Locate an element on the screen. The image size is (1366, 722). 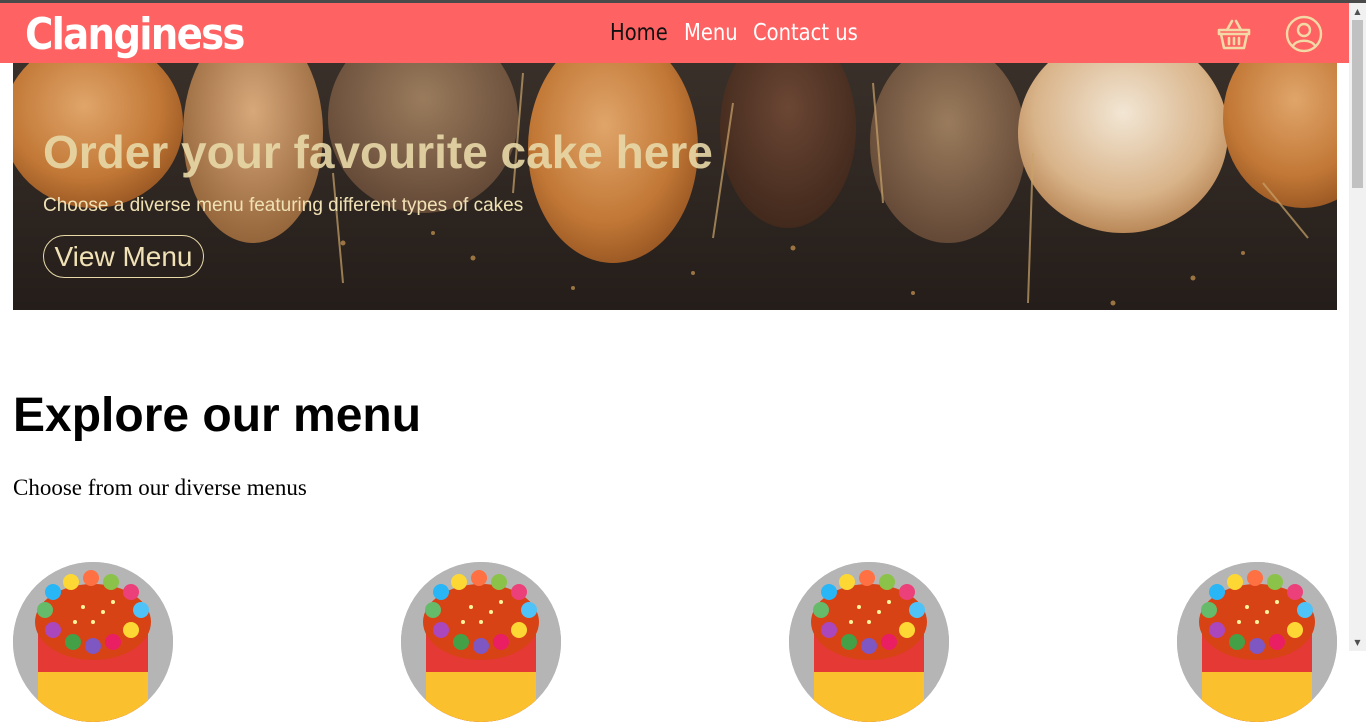
nav-link-contact: Contact us is located at coordinates (805, 33).